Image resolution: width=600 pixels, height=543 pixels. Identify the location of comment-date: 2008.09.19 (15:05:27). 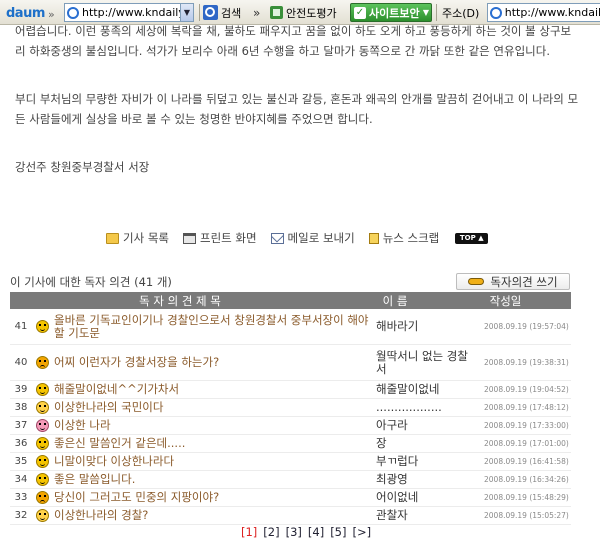
(526, 515).